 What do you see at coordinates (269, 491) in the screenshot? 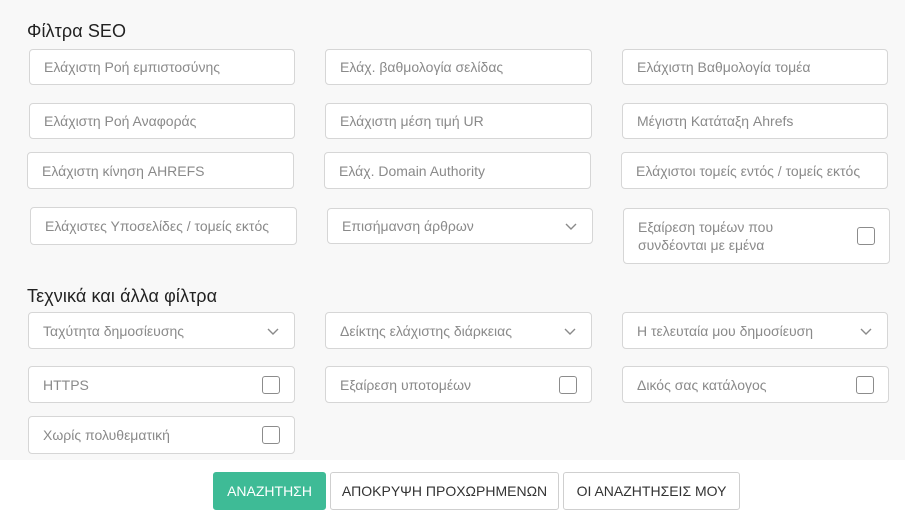
I see `search-button: ΑΝΑΖΗΤΗΣΗ` at bounding box center [269, 491].